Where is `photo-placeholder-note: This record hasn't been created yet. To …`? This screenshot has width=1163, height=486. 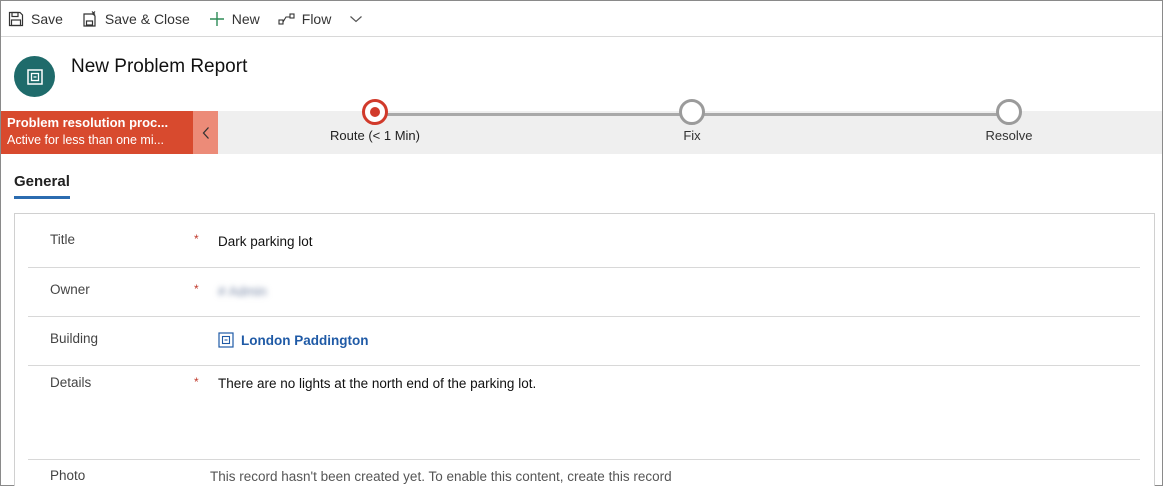 photo-placeholder-note: This record hasn't been created yet. To … is located at coordinates (441, 476).